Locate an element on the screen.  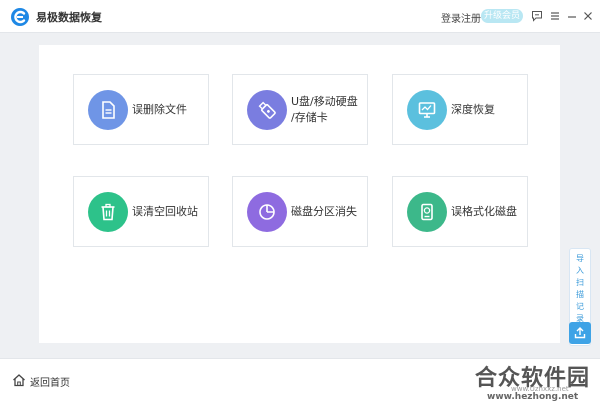
import-upload-button is located at coordinates (580, 333).